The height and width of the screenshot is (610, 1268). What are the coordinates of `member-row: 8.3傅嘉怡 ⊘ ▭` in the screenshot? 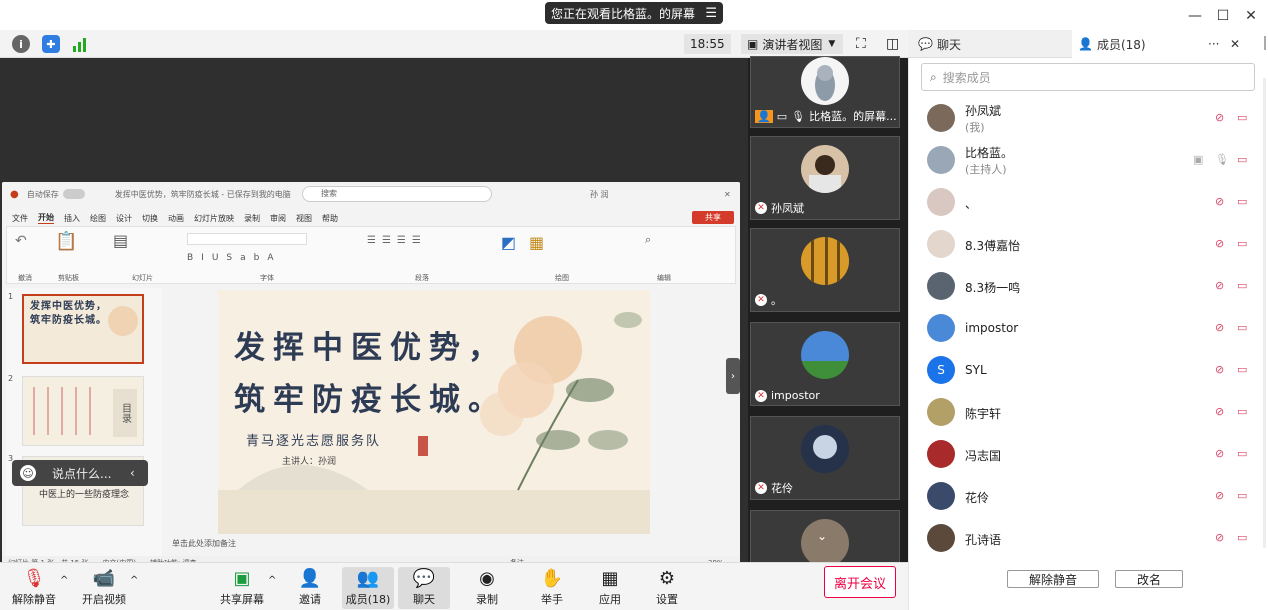 It's located at (1088, 245).